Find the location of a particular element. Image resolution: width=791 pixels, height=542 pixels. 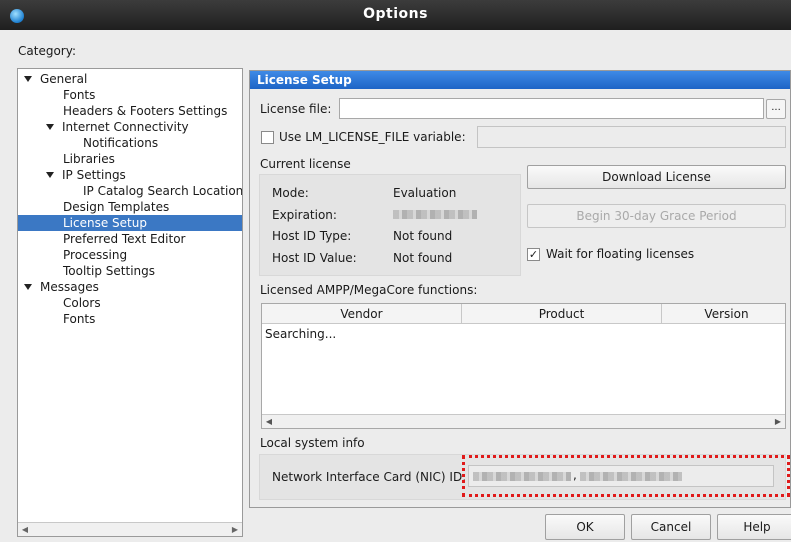

mode-value: Evaluation is located at coordinates (425, 193).